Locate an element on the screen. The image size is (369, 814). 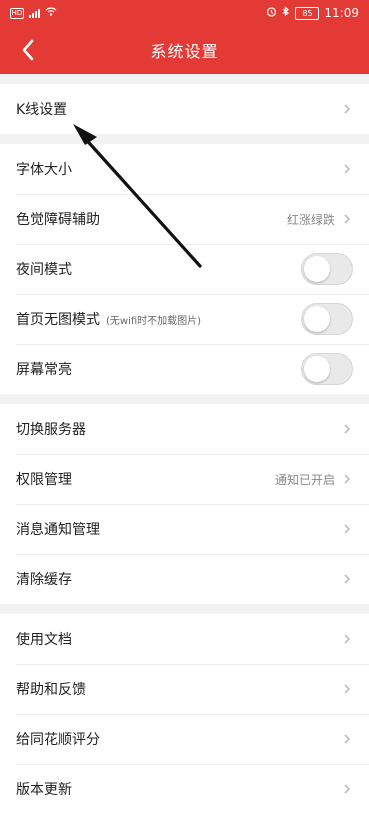
chevron-left-icon is located at coordinates (28, 50).